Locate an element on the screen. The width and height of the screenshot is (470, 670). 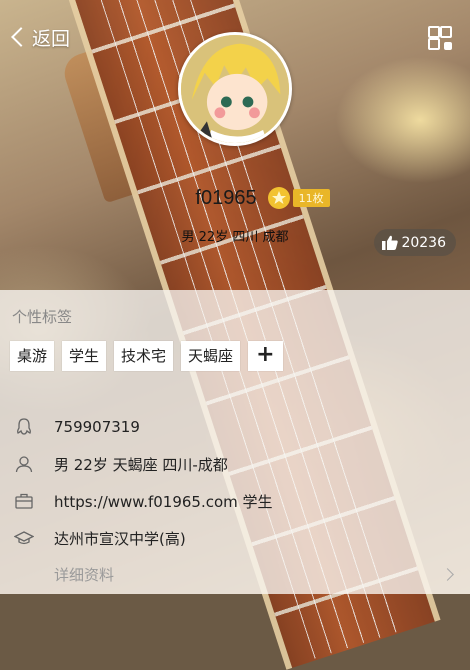
more-details-row: 详细资料 is located at coordinates (235, 574).